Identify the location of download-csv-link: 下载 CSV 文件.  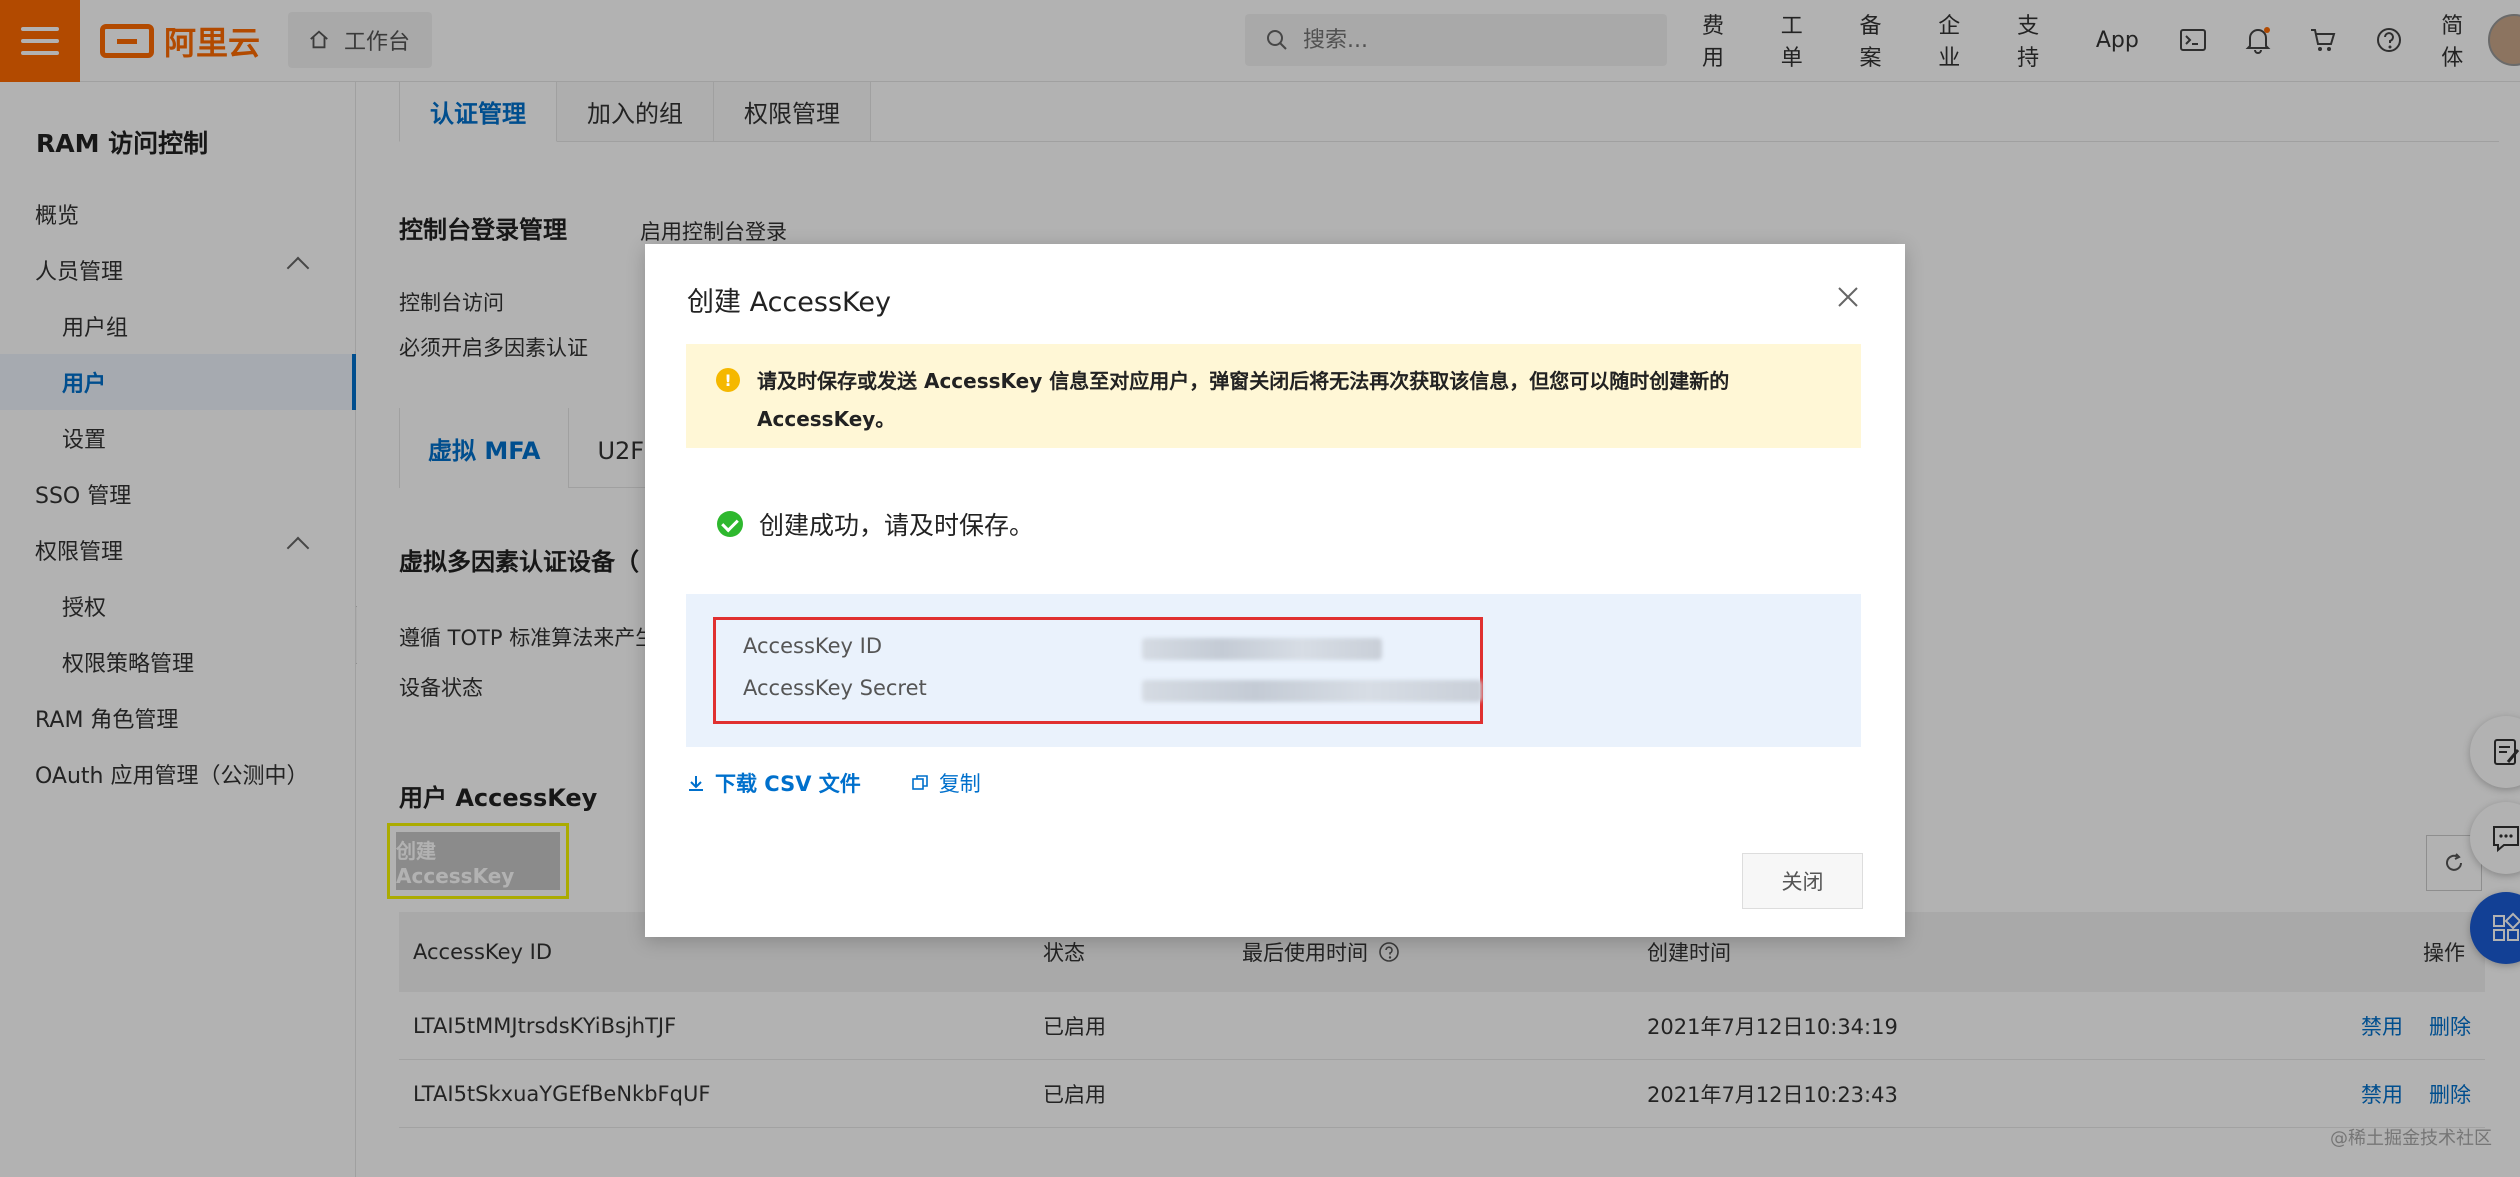
(774, 783).